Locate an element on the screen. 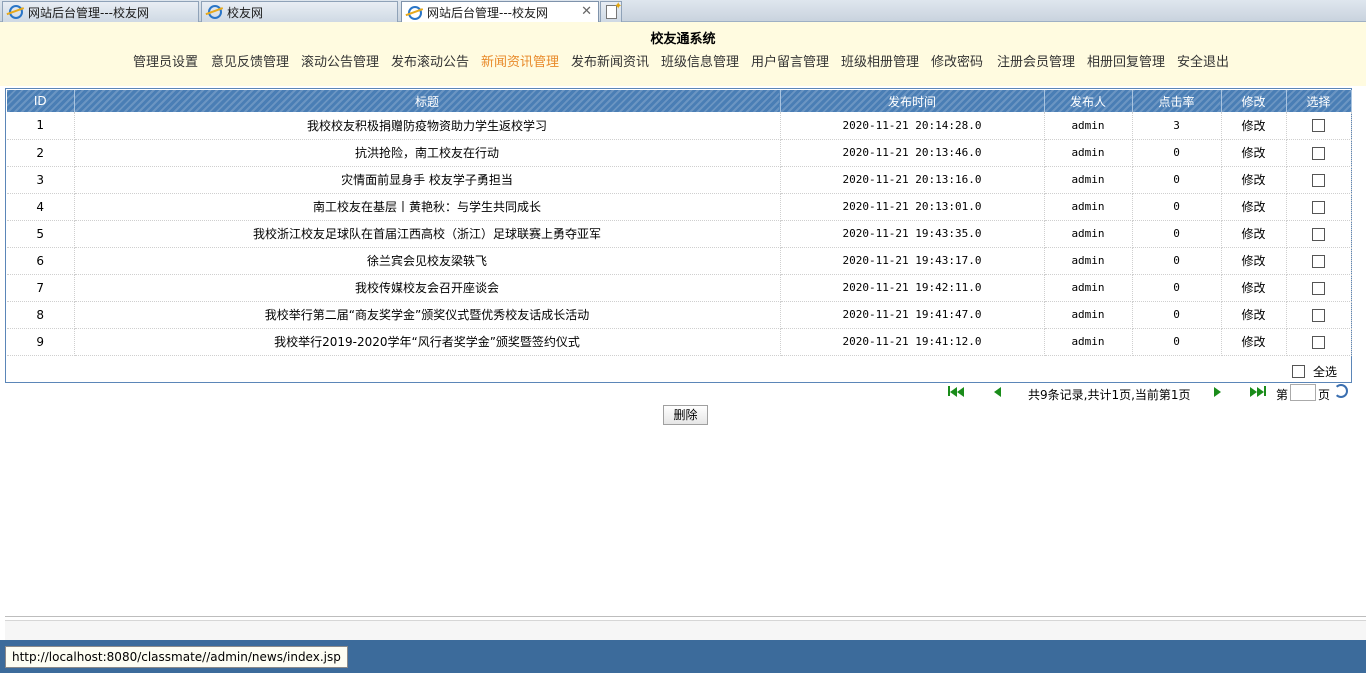  horizontal-scrollbar is located at coordinates (685, 630).